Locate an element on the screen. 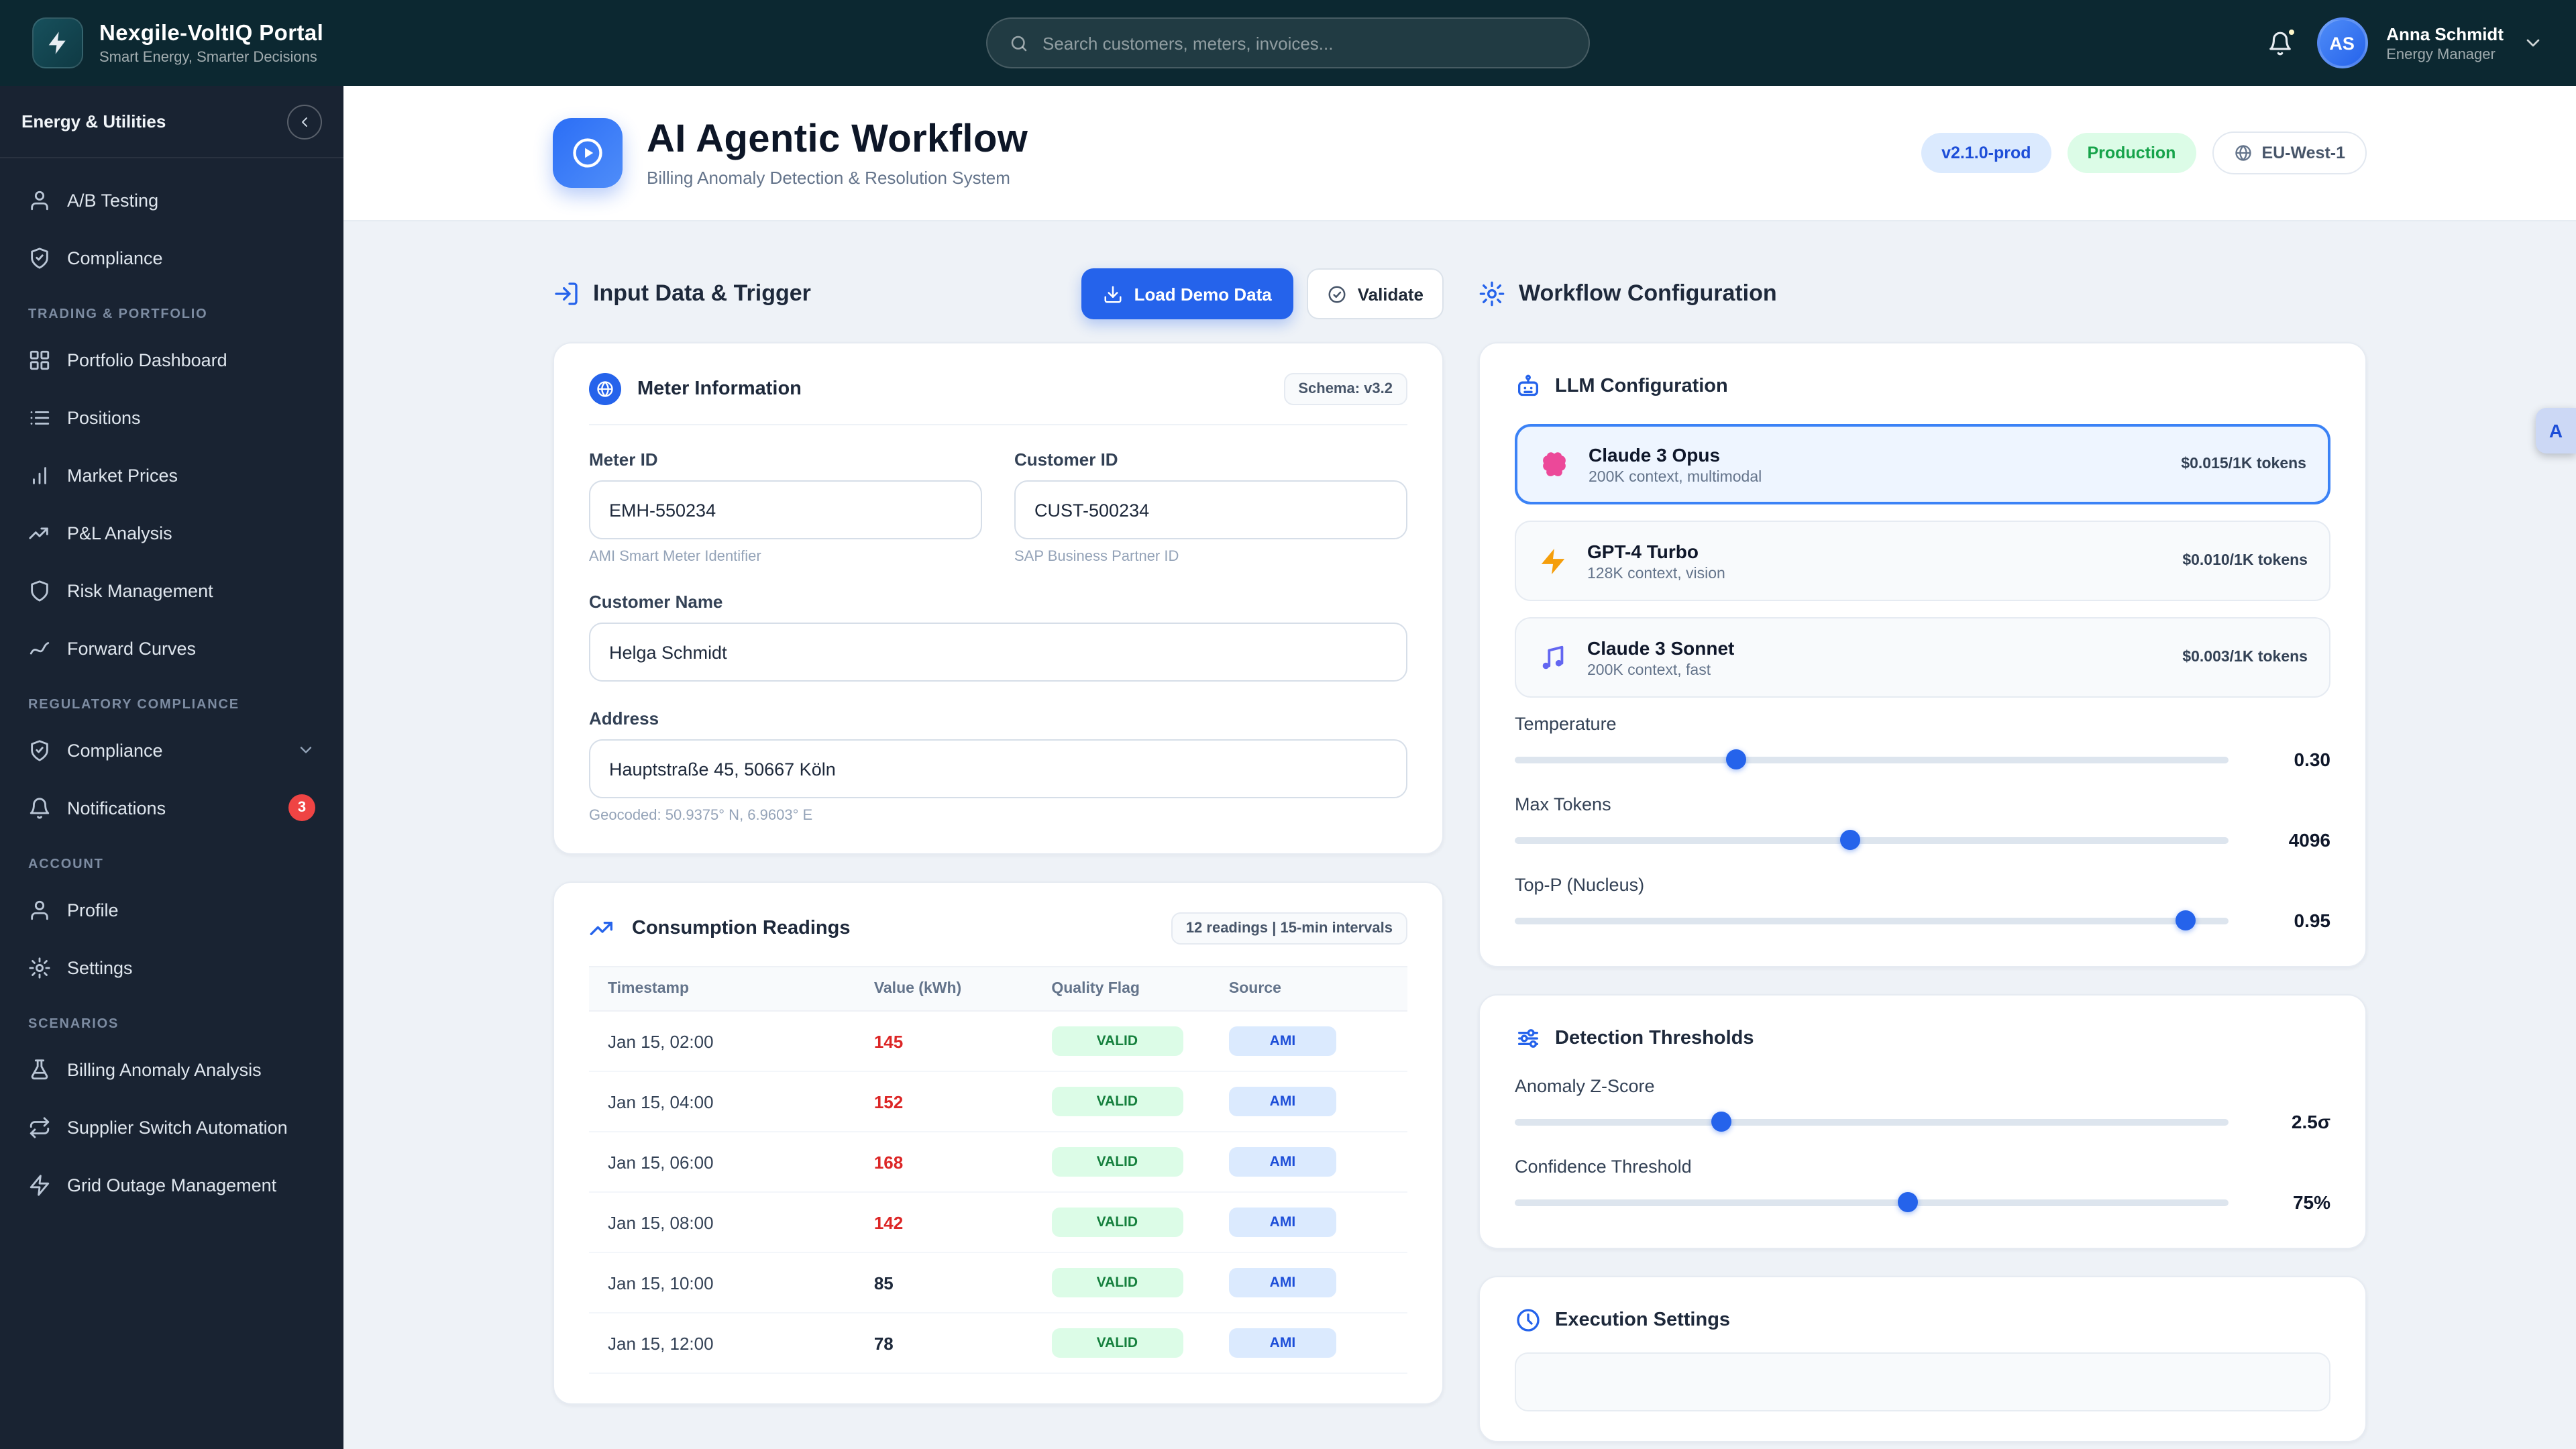 This screenshot has width=2576, height=1449. sidebar-item-risk-management: Risk Management is located at coordinates (171, 590).